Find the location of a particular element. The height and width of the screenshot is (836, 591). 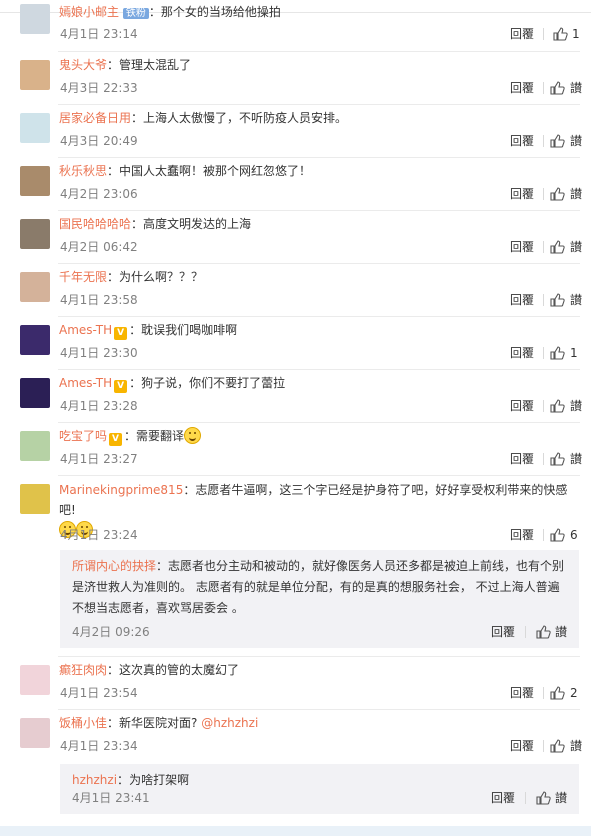

comment-line: 千年无限：为什么啊？？？ is located at coordinates (131, 277).